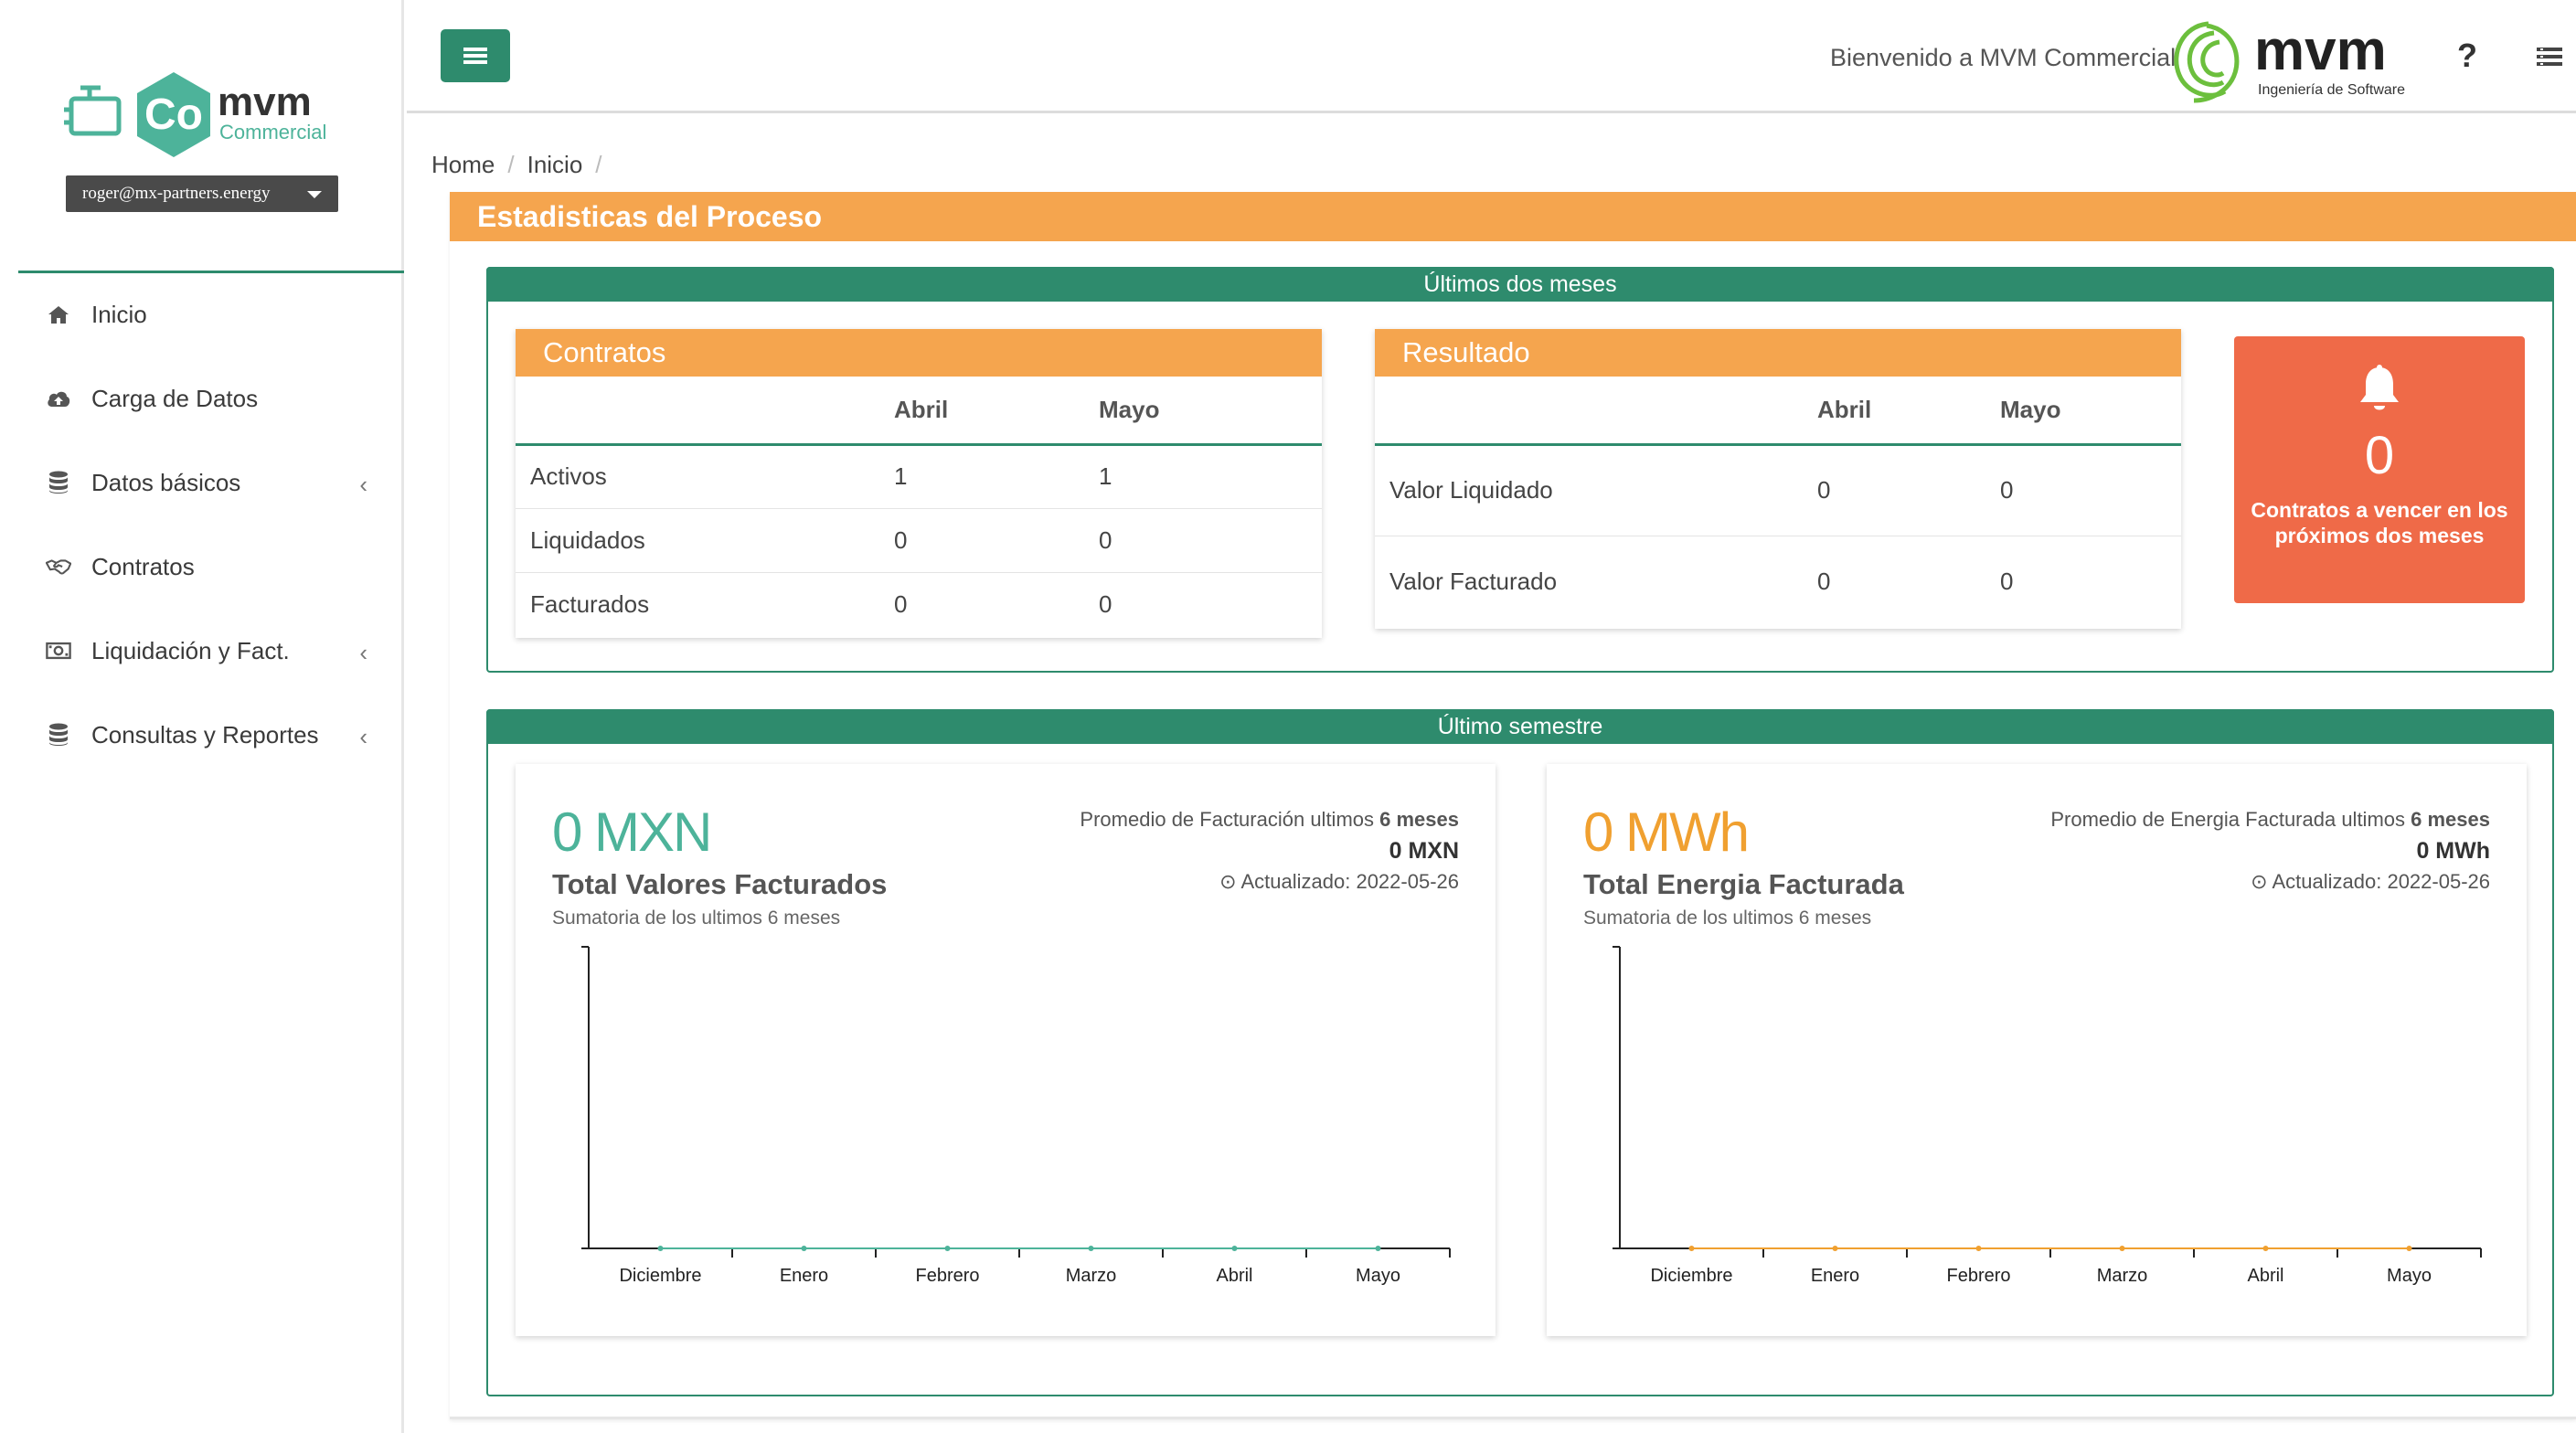  What do you see at coordinates (58, 314) in the screenshot?
I see `home-icon` at bounding box center [58, 314].